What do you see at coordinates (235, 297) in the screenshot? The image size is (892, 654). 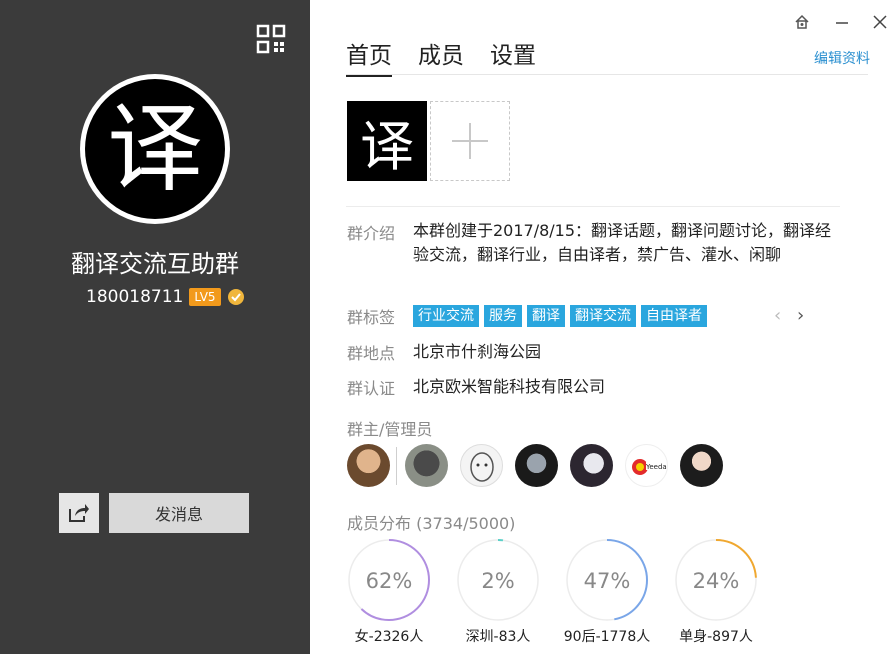 I see `verified-badge-icon` at bounding box center [235, 297].